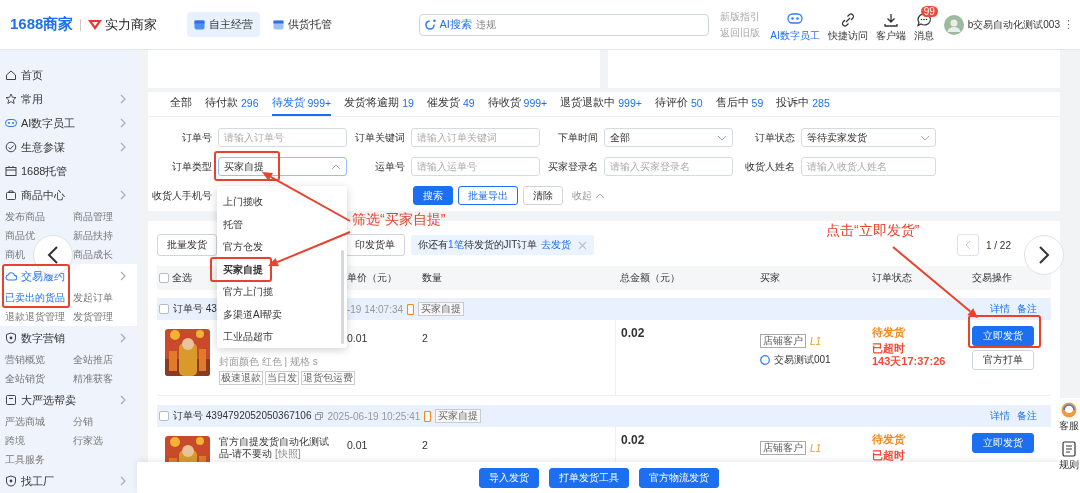 This screenshot has height=493, width=1080. I want to click on dropdown-option: 官方仓发, so click(240, 247).